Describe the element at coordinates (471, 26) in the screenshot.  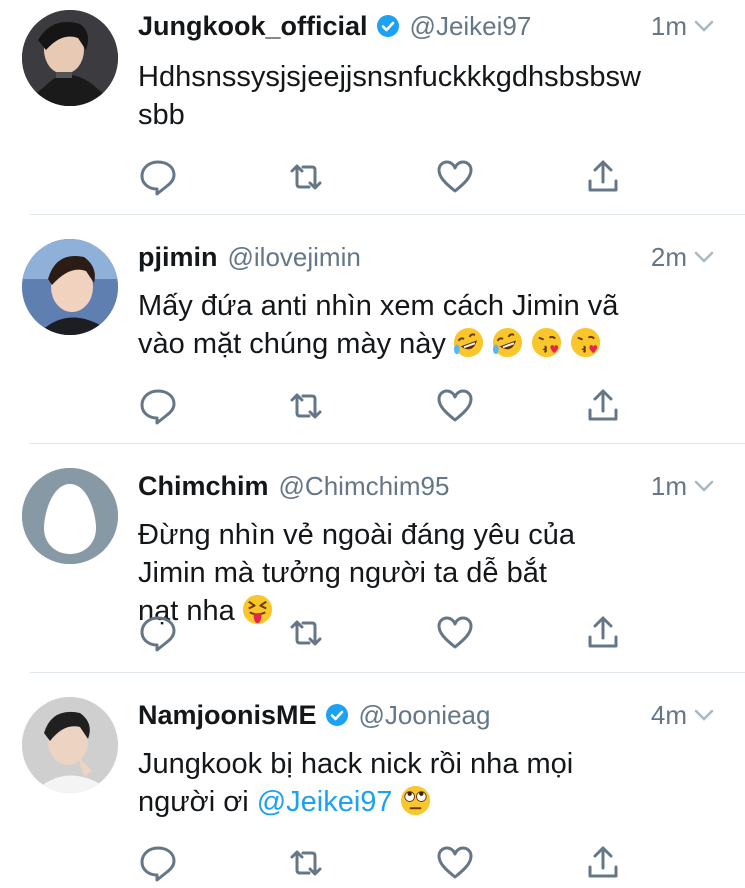
I see `handle: @Jeikei97` at that location.